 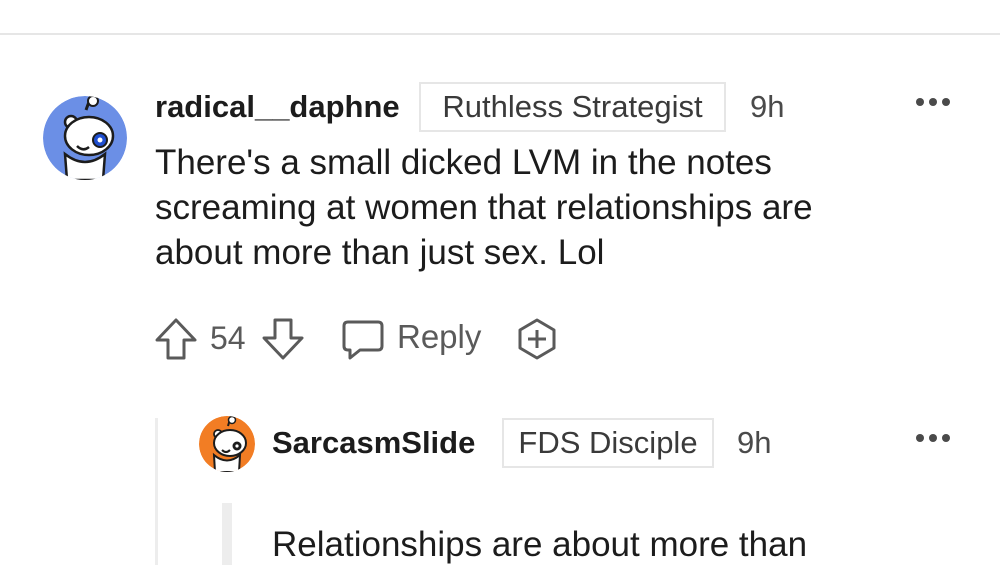 I want to click on reply-user-flair: FDS Disciple, so click(x=608, y=443).